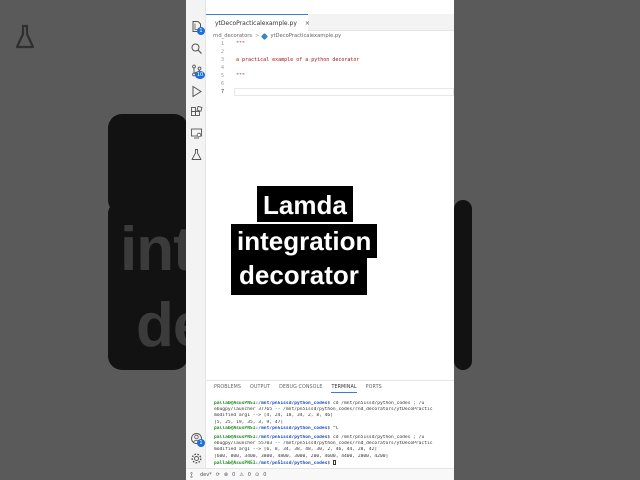 The height and width of the screenshot is (480, 640). Describe the element at coordinates (222, 44) in the screenshot. I see `line-number: 1` at that location.